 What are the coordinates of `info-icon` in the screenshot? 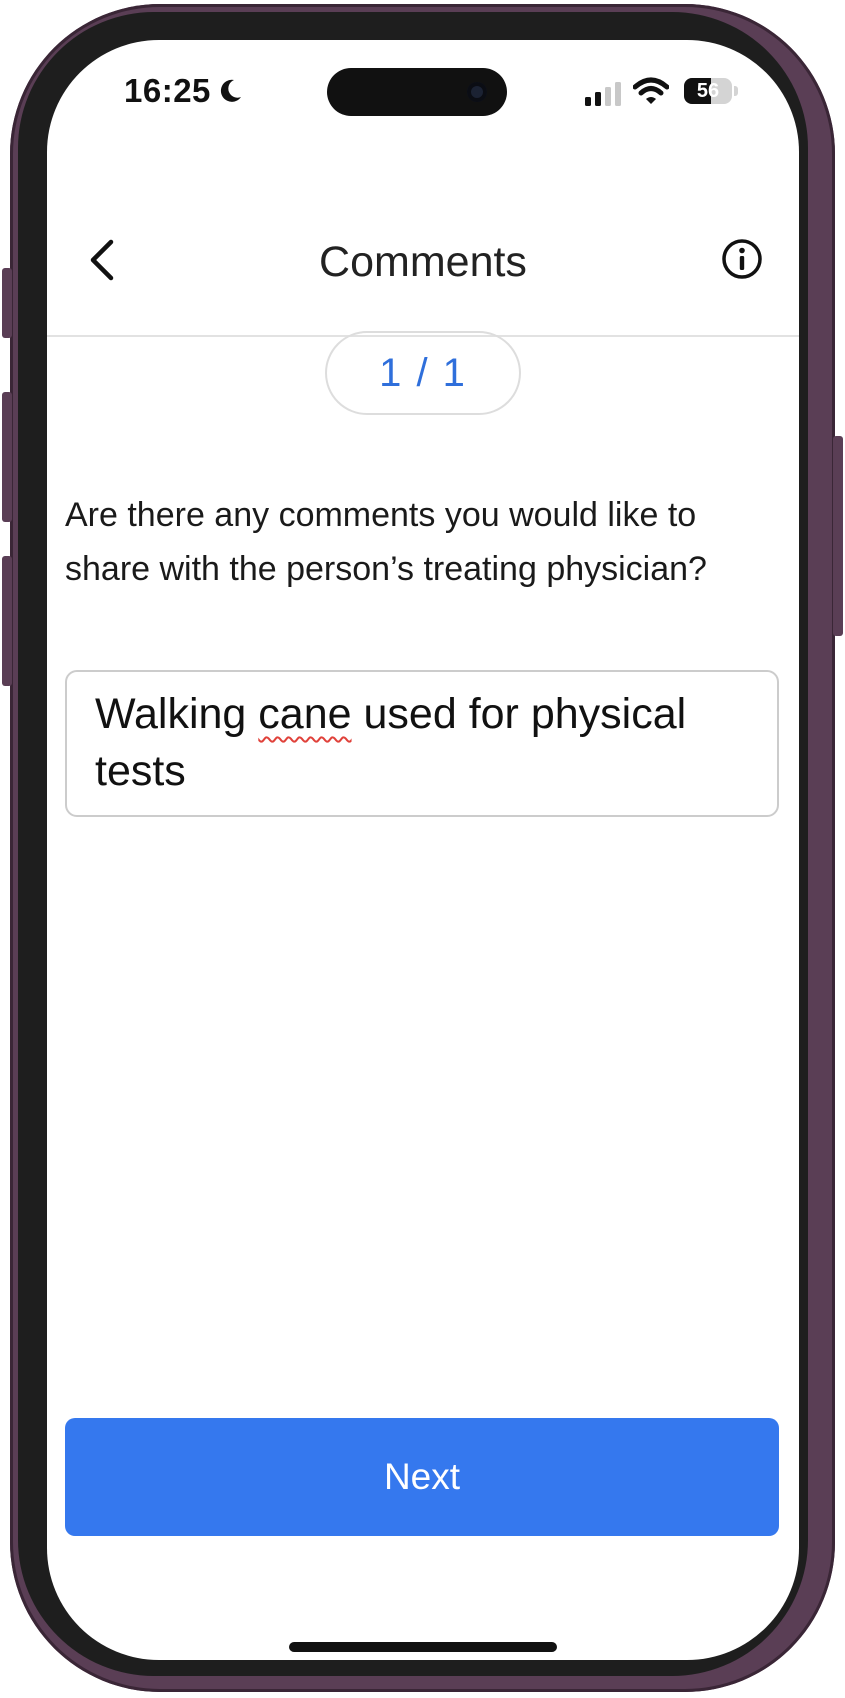 It's located at (742, 259).